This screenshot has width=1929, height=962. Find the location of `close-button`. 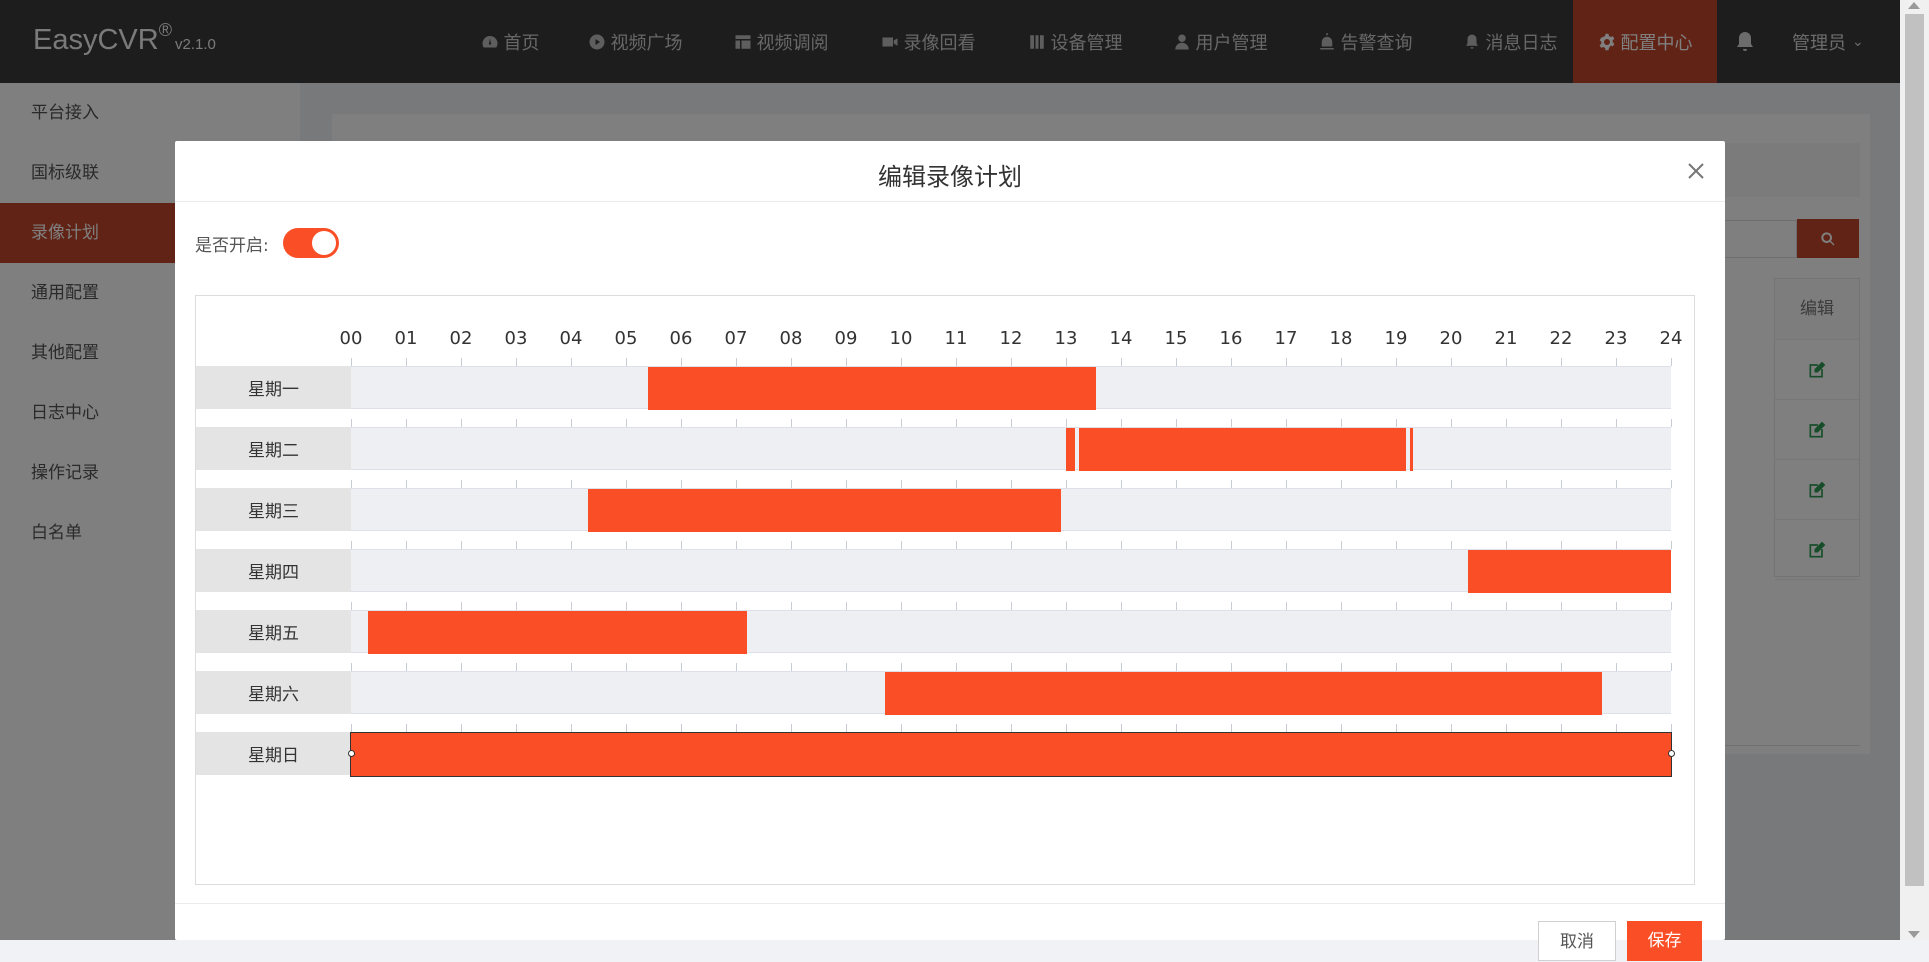

close-button is located at coordinates (1696, 171).